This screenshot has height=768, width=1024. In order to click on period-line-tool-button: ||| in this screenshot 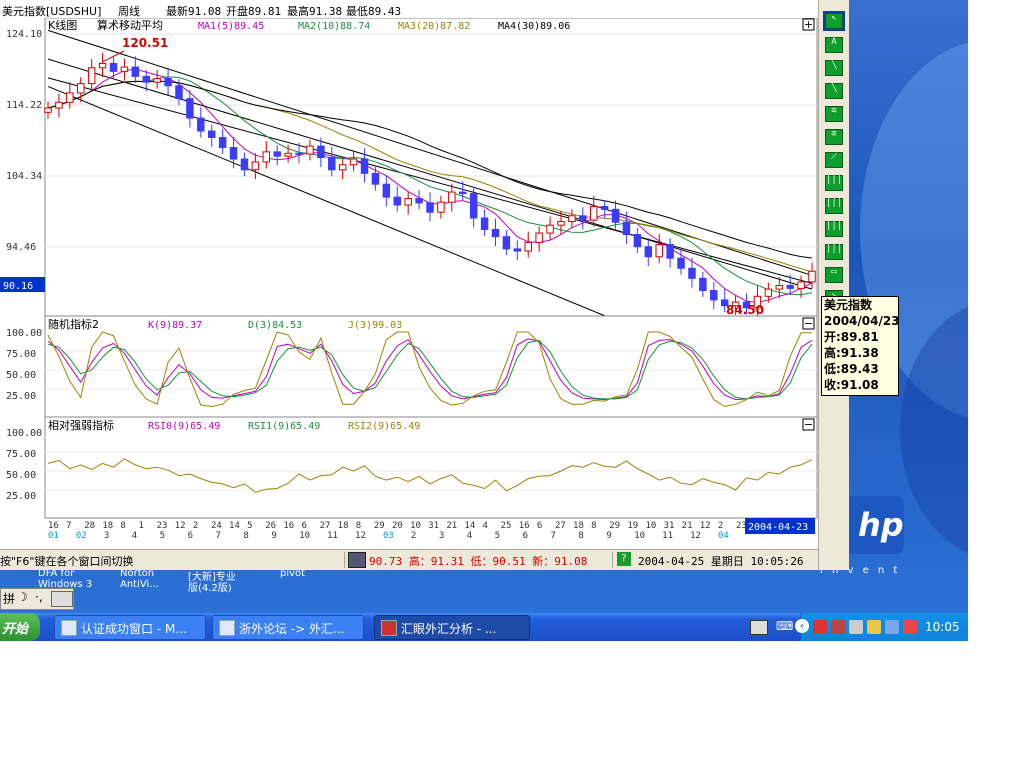, I will do `click(834, 252)`.